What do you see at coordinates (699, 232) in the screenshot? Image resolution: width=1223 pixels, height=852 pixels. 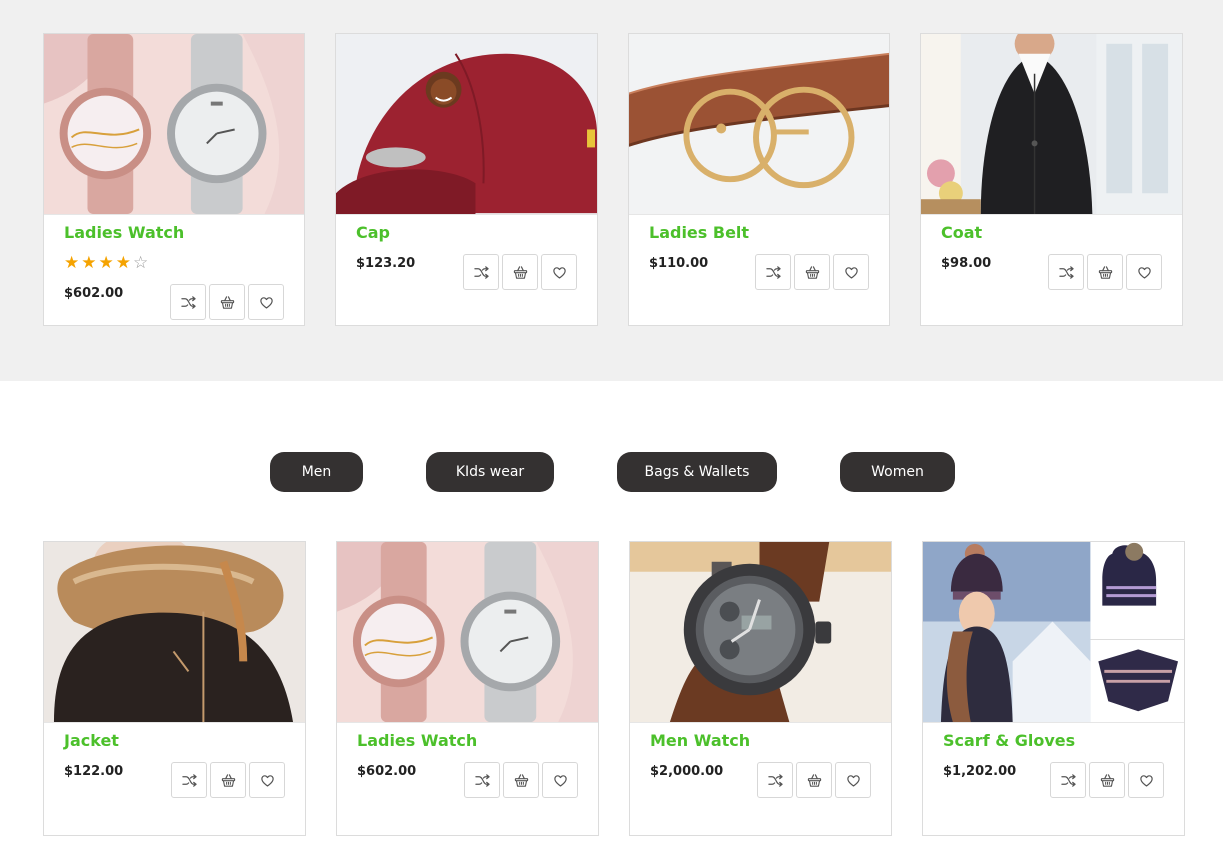 I see `product-title: Ladies Belt` at bounding box center [699, 232].